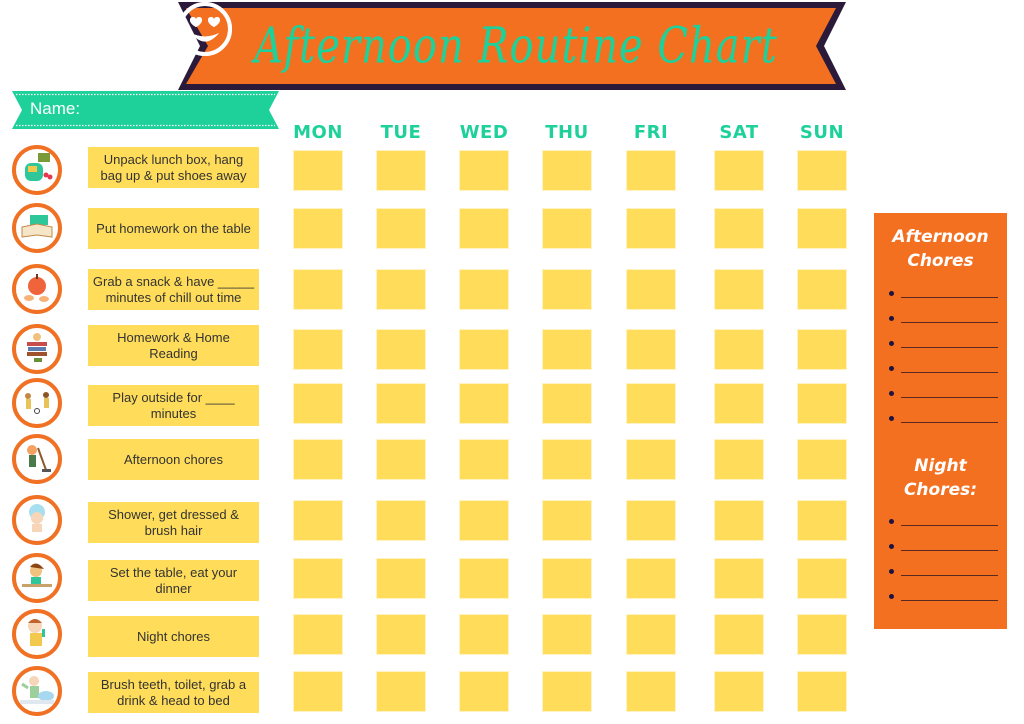 Image resolution: width=1024 pixels, height=724 pixels. I want to click on dinner-icon, so click(37, 578).